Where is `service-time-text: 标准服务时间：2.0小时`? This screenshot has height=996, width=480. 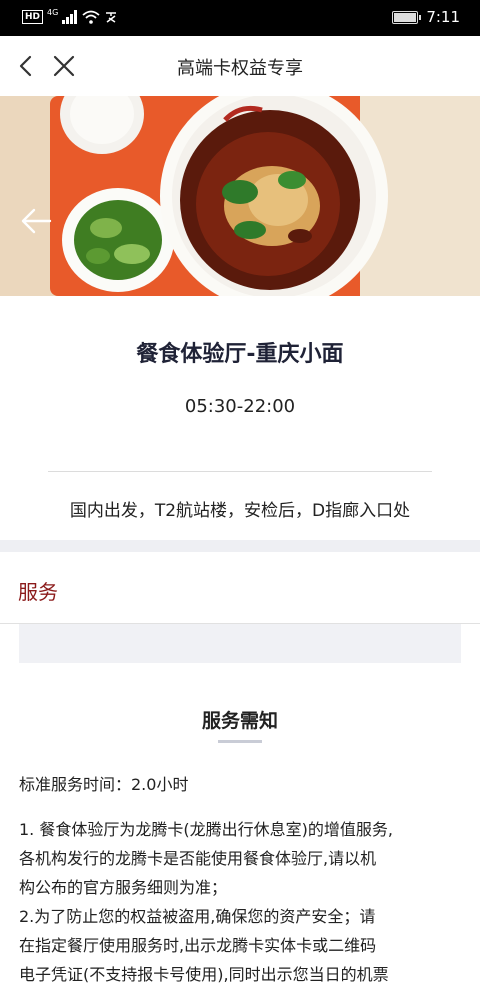 service-time-text: 标准服务时间：2.0小时 is located at coordinates (104, 784).